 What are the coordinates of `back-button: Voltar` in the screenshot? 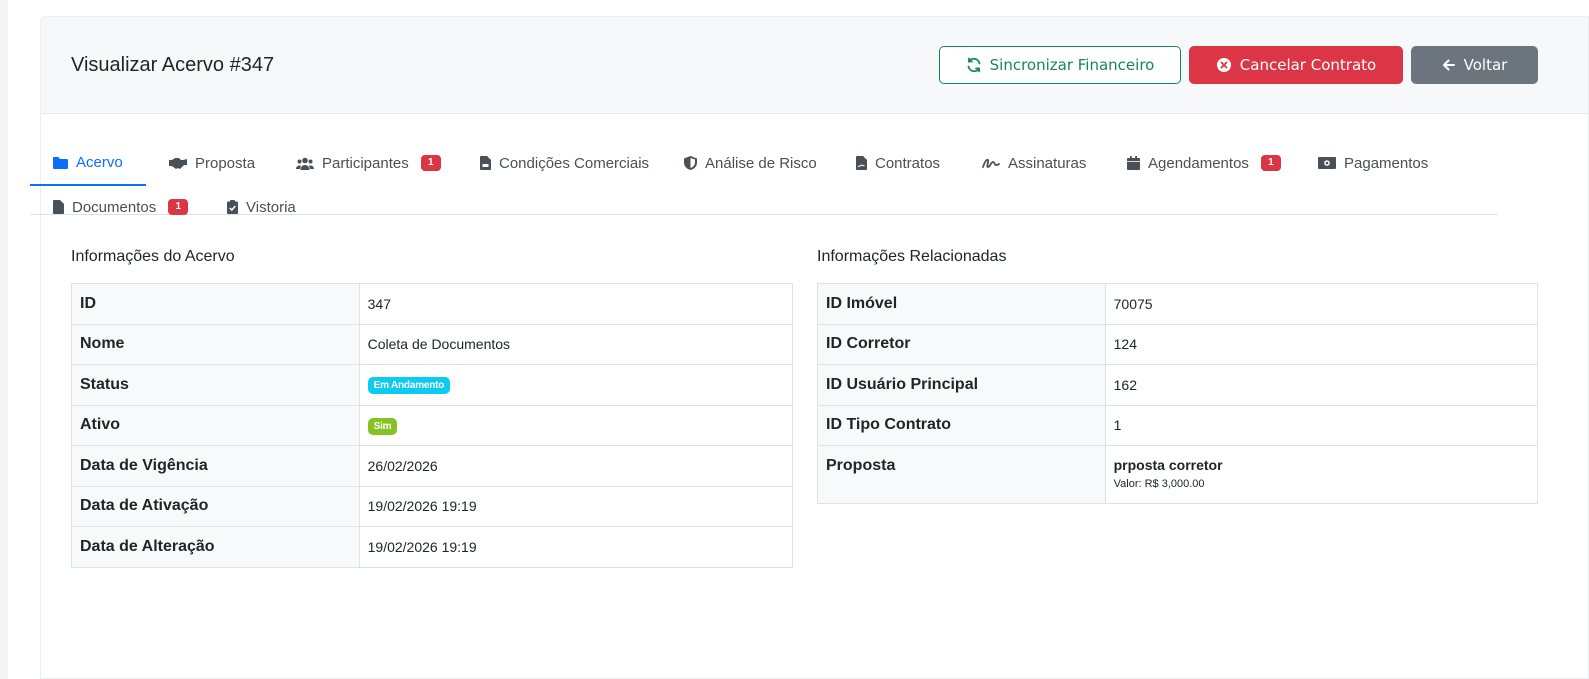 It's located at (1474, 65).